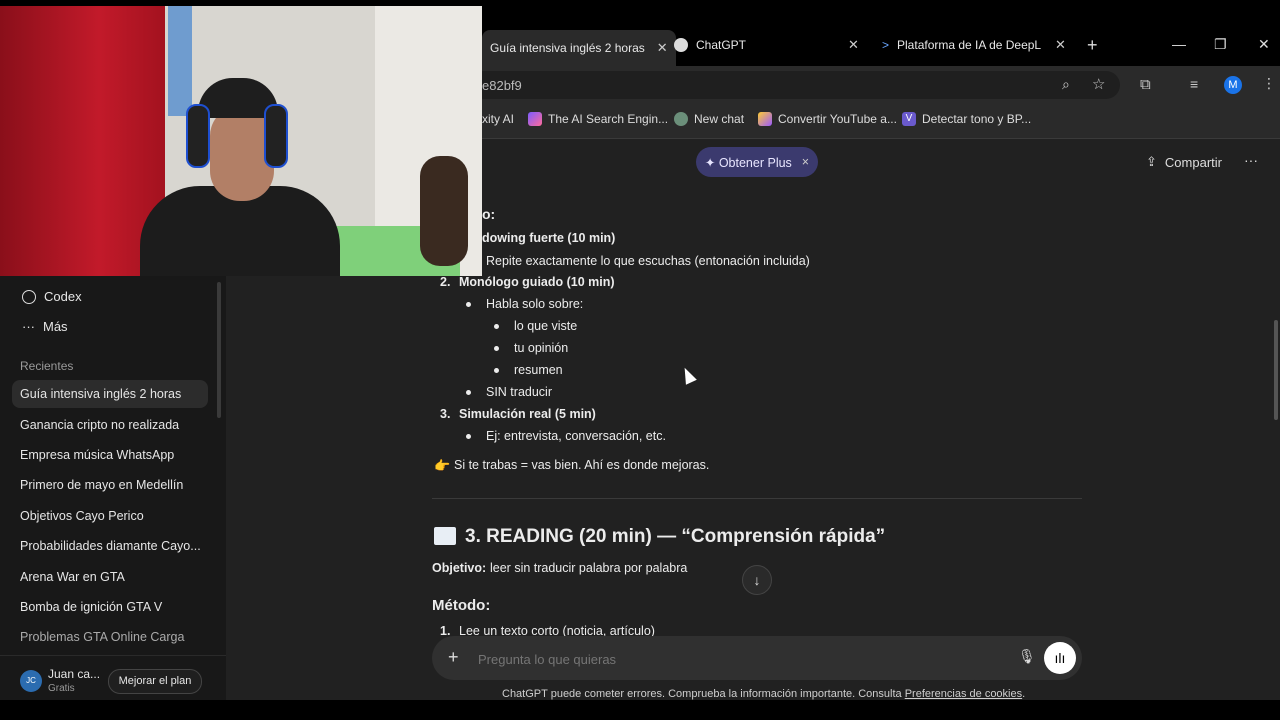  I want to click on section-heading-partial: o:, so click(489, 214).